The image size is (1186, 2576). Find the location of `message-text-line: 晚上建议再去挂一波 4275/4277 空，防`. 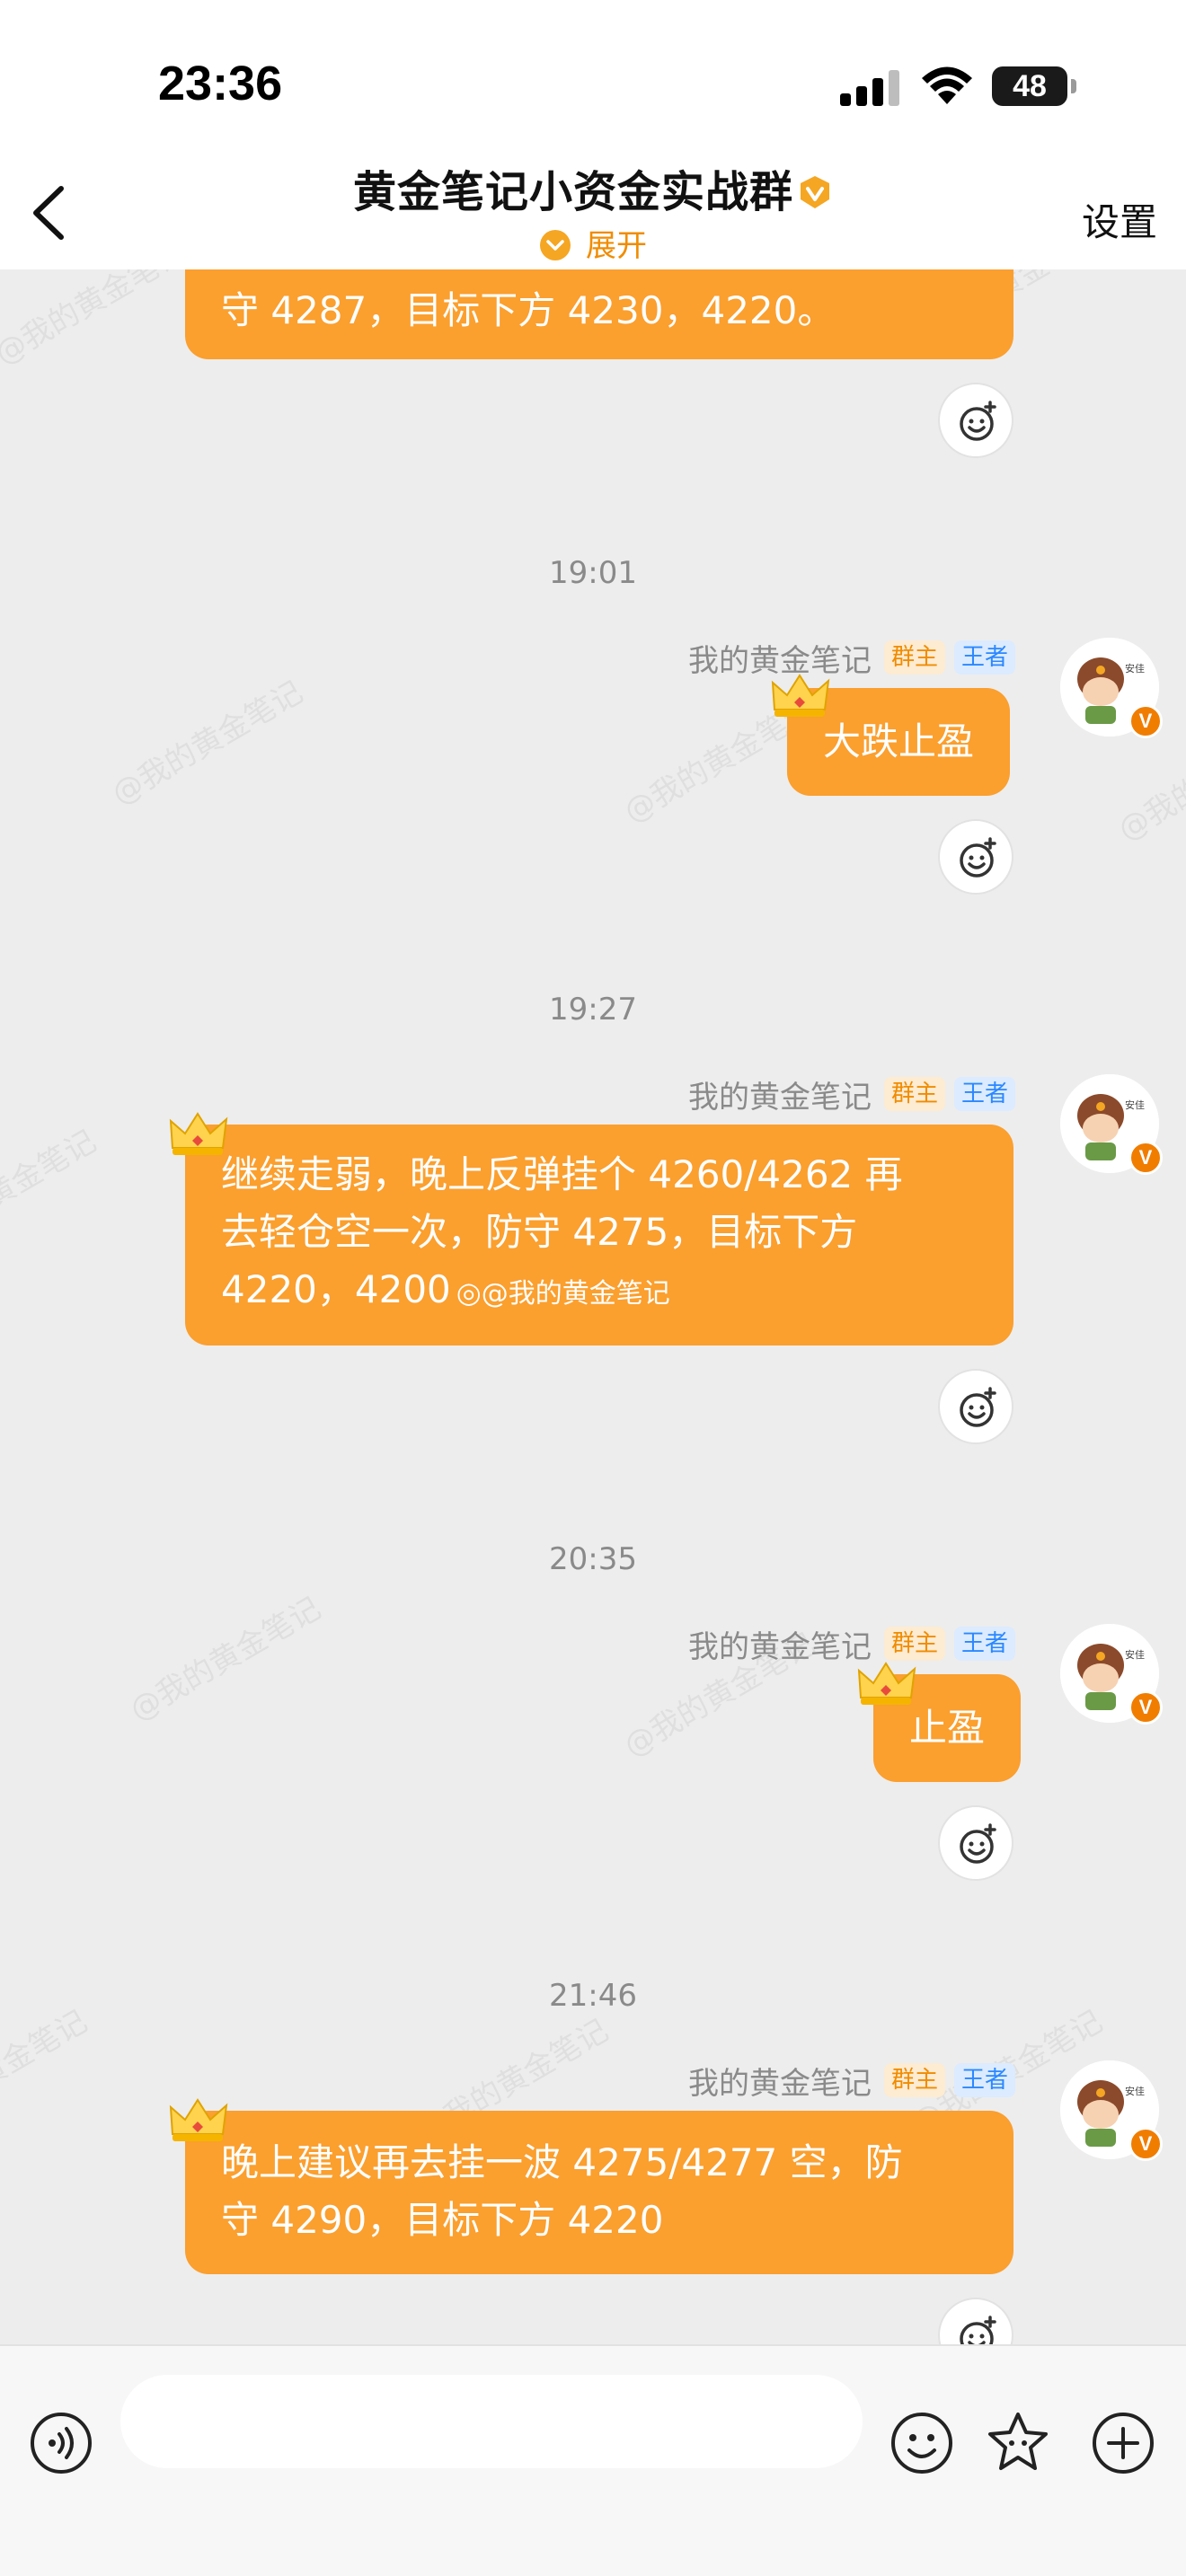

message-text-line: 晚上建议再去挂一波 4275/4277 空，防 is located at coordinates (562, 2162).